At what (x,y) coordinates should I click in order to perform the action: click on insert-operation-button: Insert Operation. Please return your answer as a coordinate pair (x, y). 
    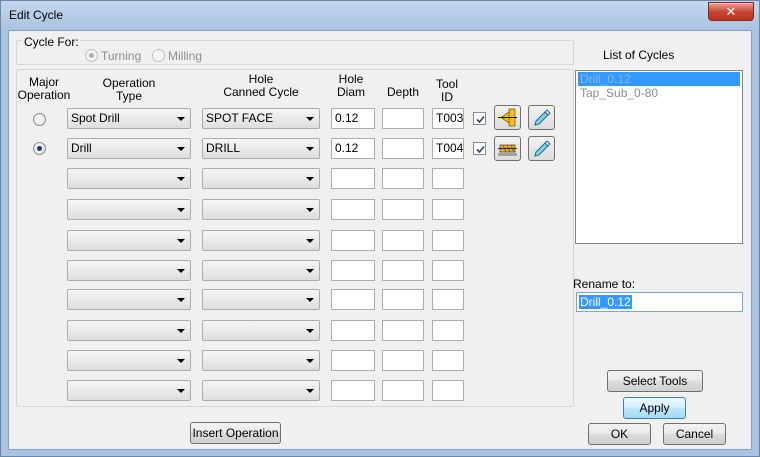
    Looking at the image, I should click on (235, 433).